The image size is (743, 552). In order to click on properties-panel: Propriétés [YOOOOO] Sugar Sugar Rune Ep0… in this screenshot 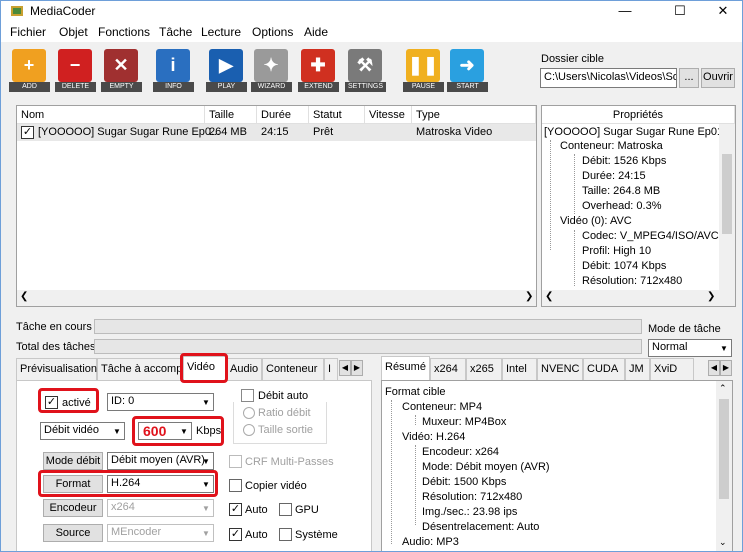, I will do `click(638, 206)`.